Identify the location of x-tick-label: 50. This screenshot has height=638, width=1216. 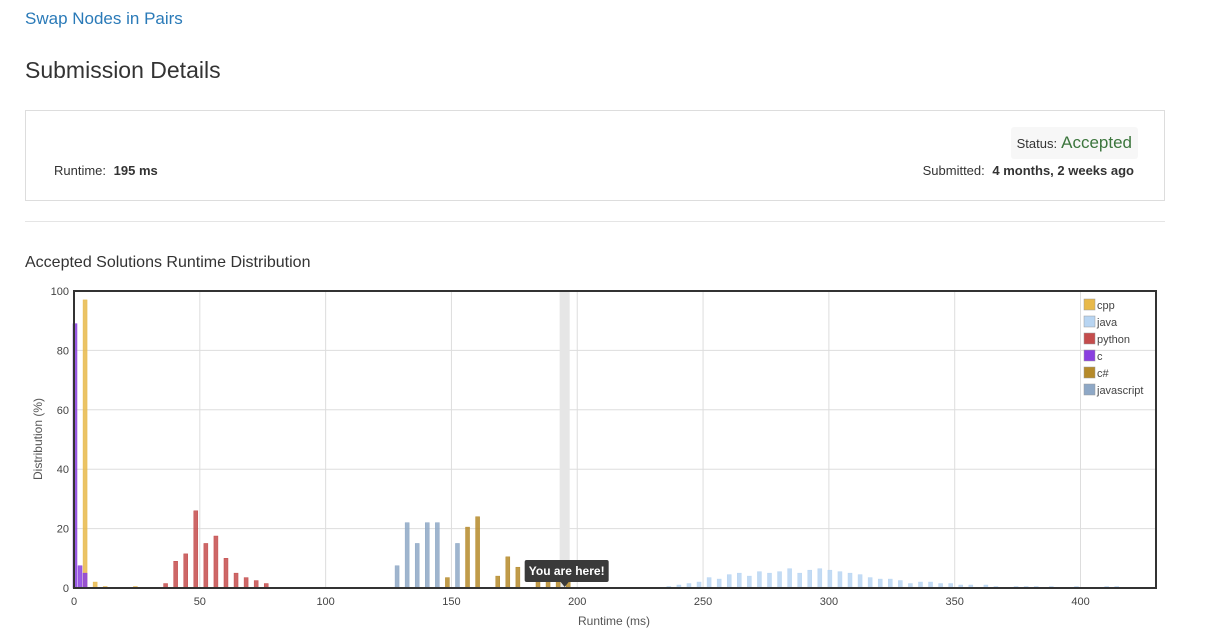
(200, 602).